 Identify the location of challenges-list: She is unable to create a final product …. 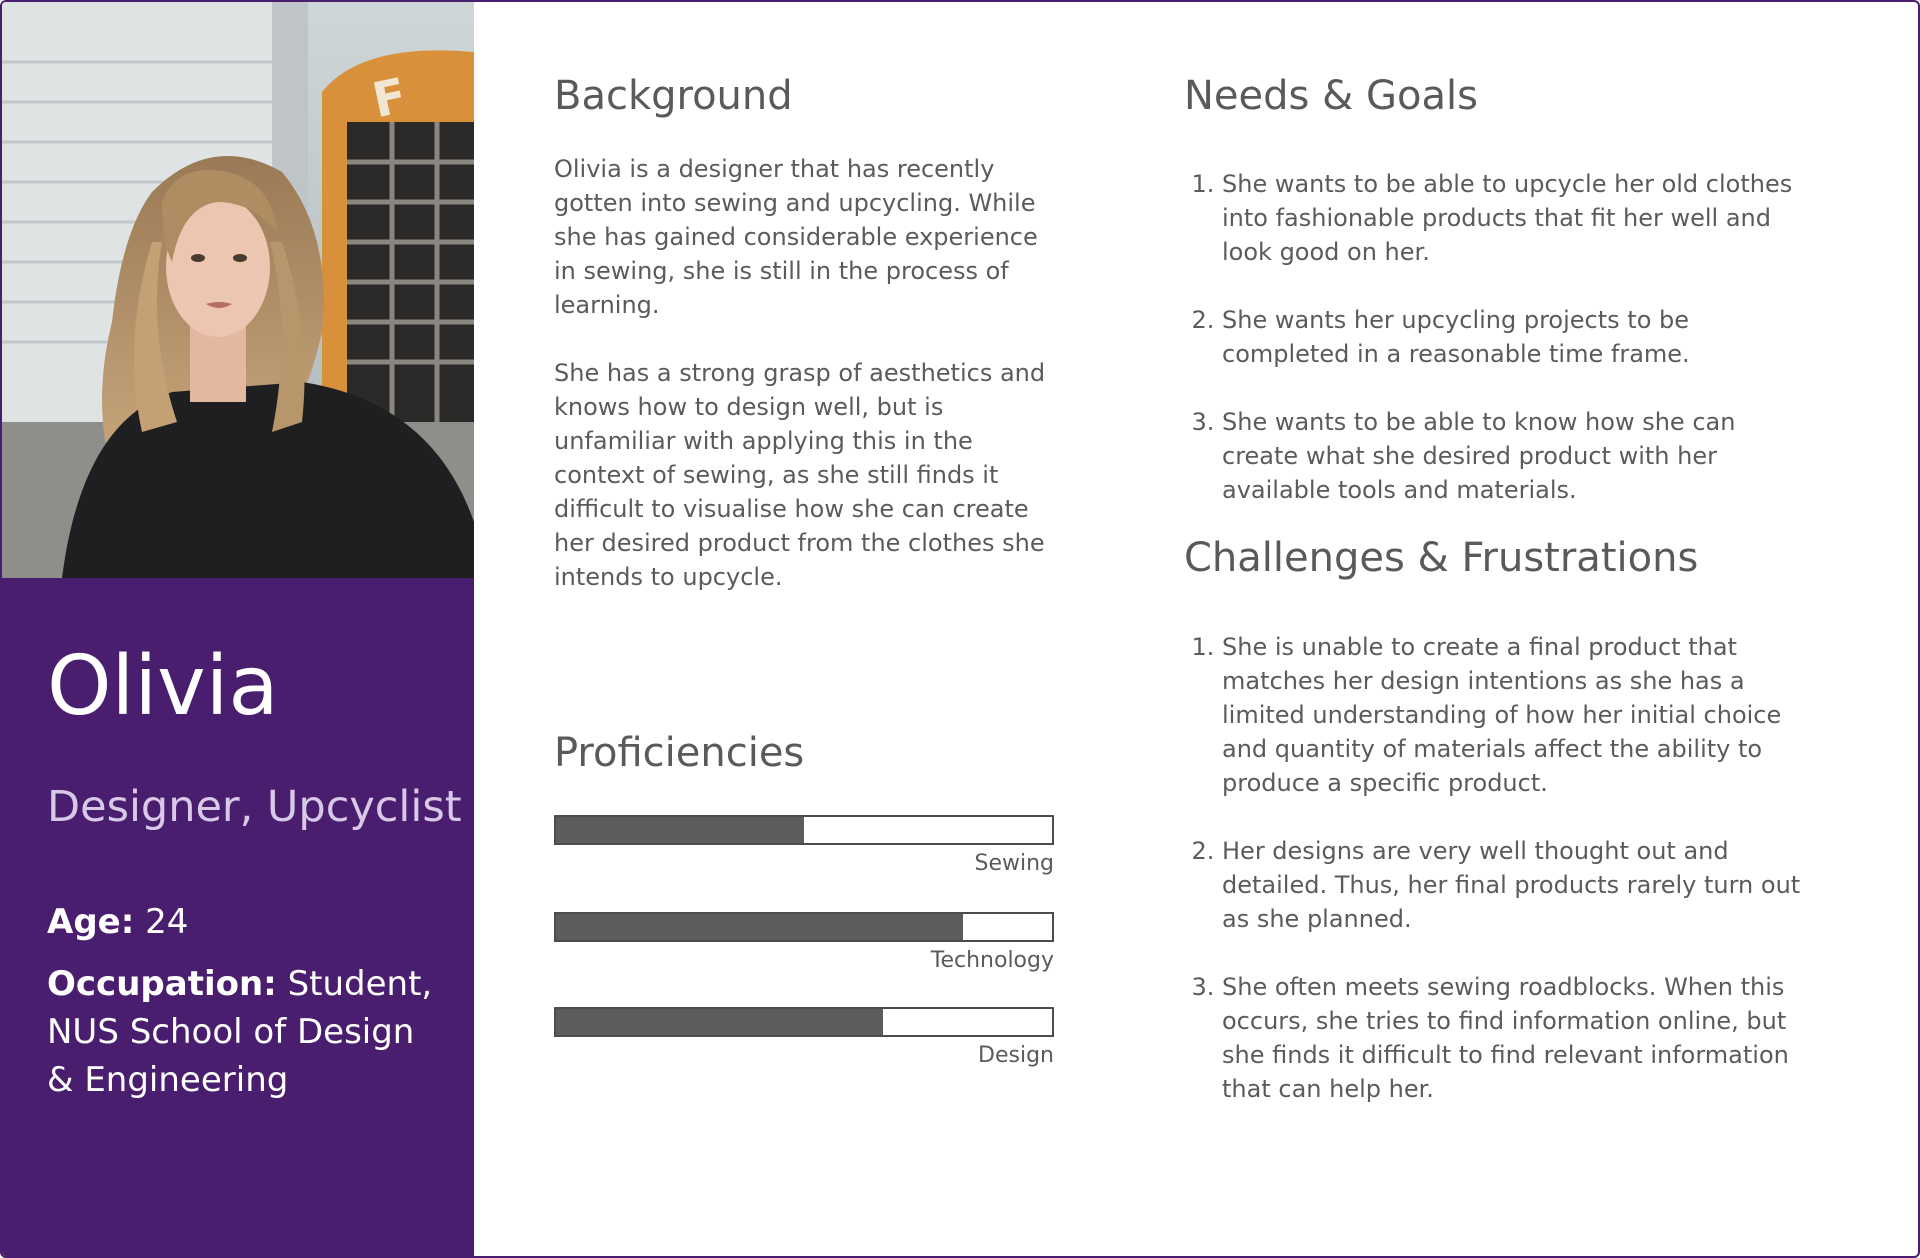
(1503, 868).